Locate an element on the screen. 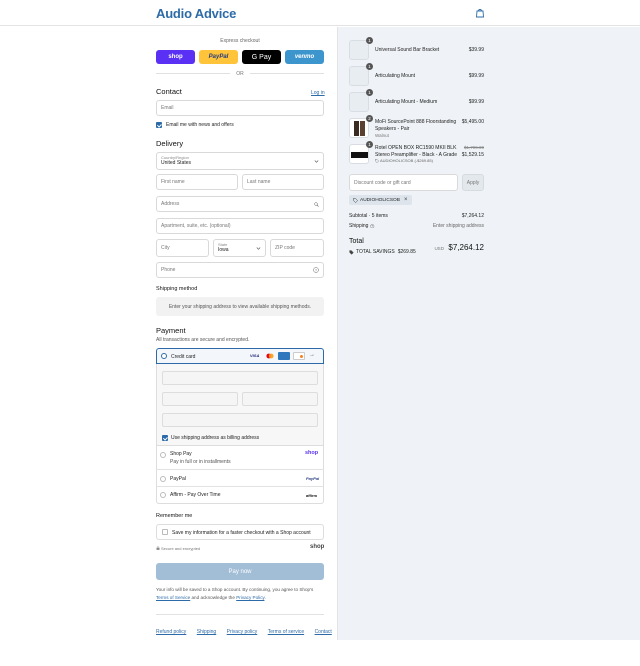 The height and width of the screenshot is (666, 640). shop-pay-radio is located at coordinates (163, 455).